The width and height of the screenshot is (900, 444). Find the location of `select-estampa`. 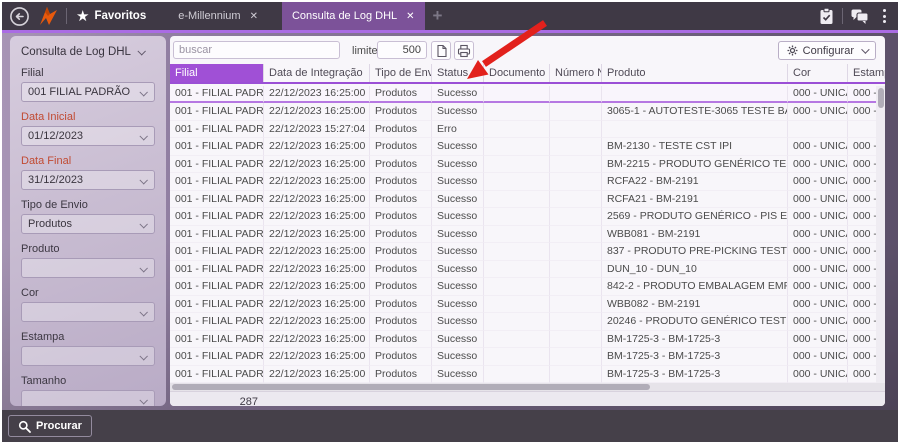

select-estampa is located at coordinates (88, 356).